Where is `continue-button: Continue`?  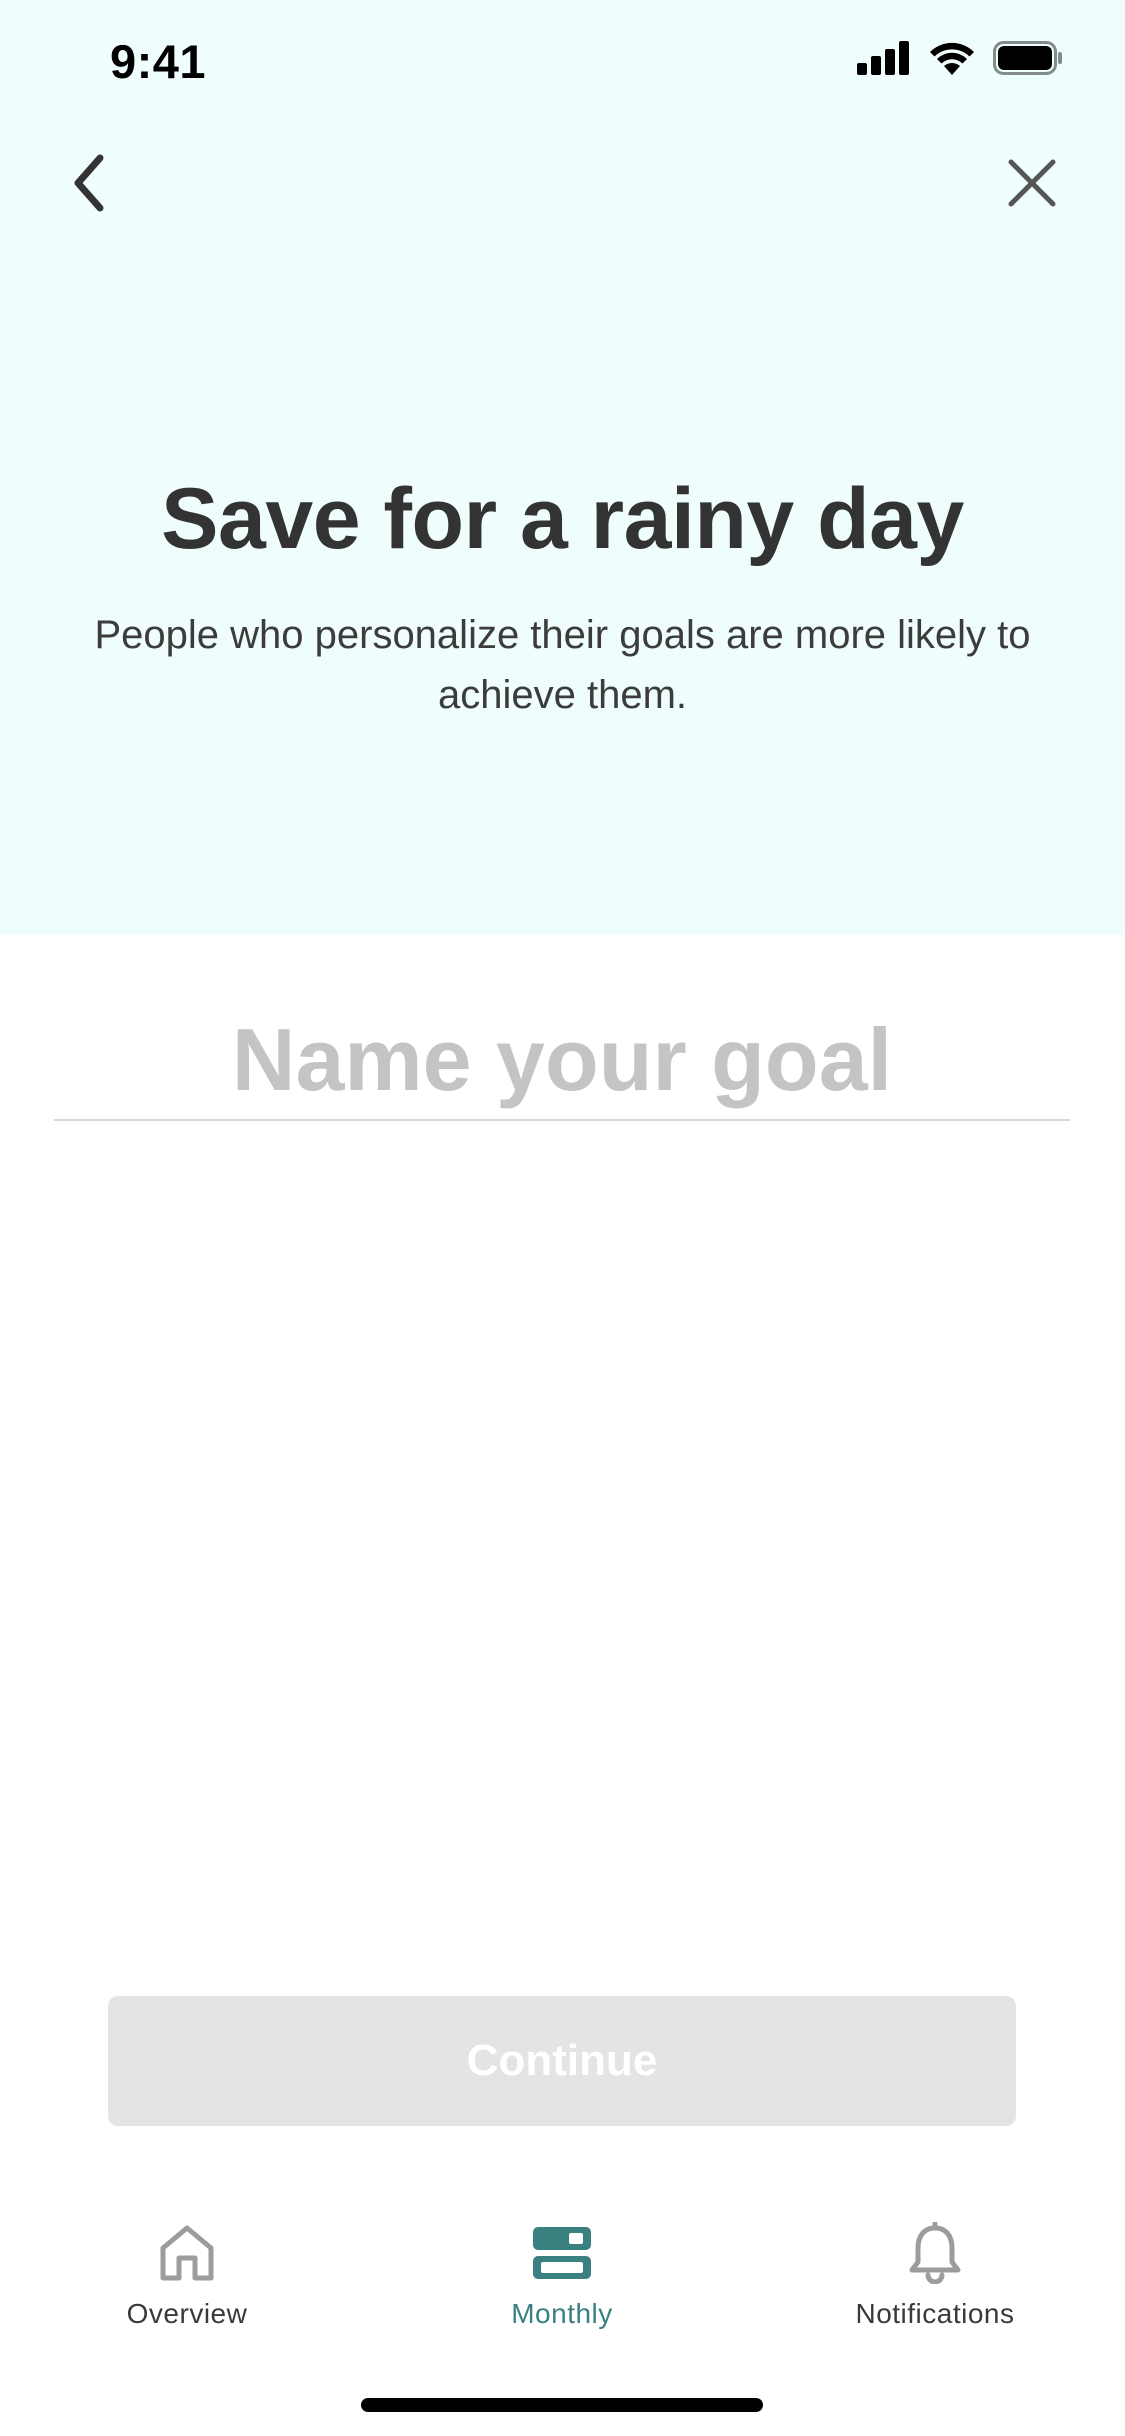 continue-button: Continue is located at coordinates (562, 2061).